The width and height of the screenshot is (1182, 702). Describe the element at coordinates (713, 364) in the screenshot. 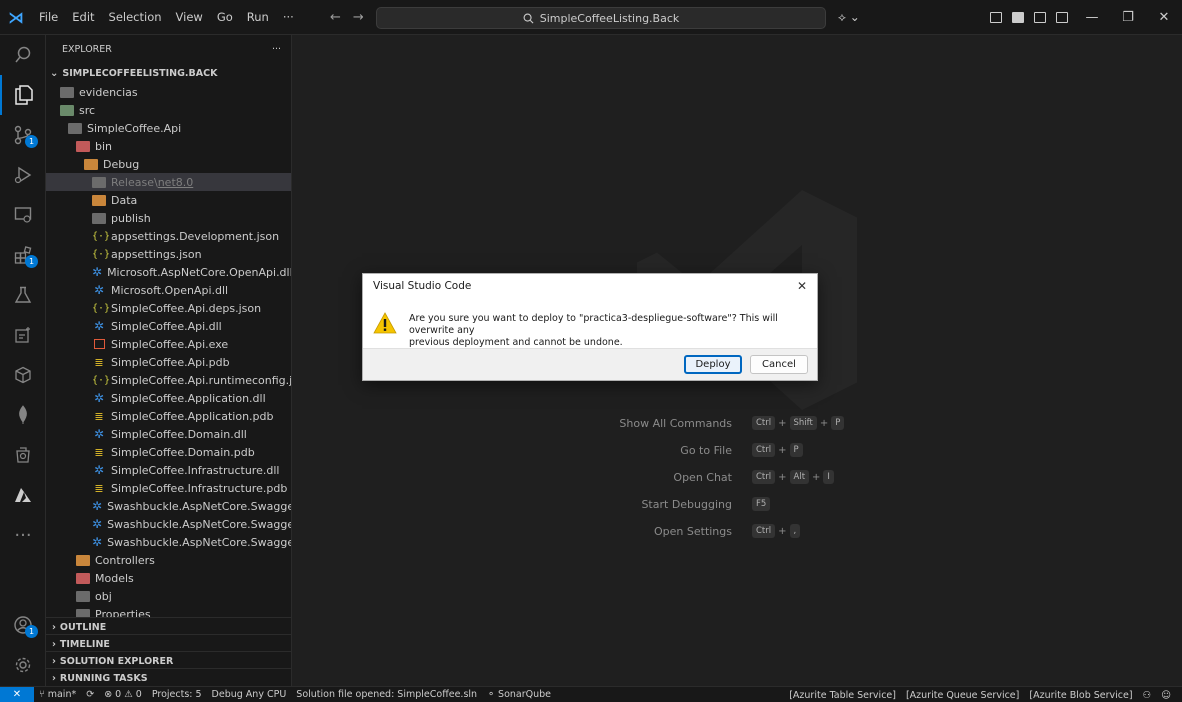

I see `deploy-button: Deploy` at that location.